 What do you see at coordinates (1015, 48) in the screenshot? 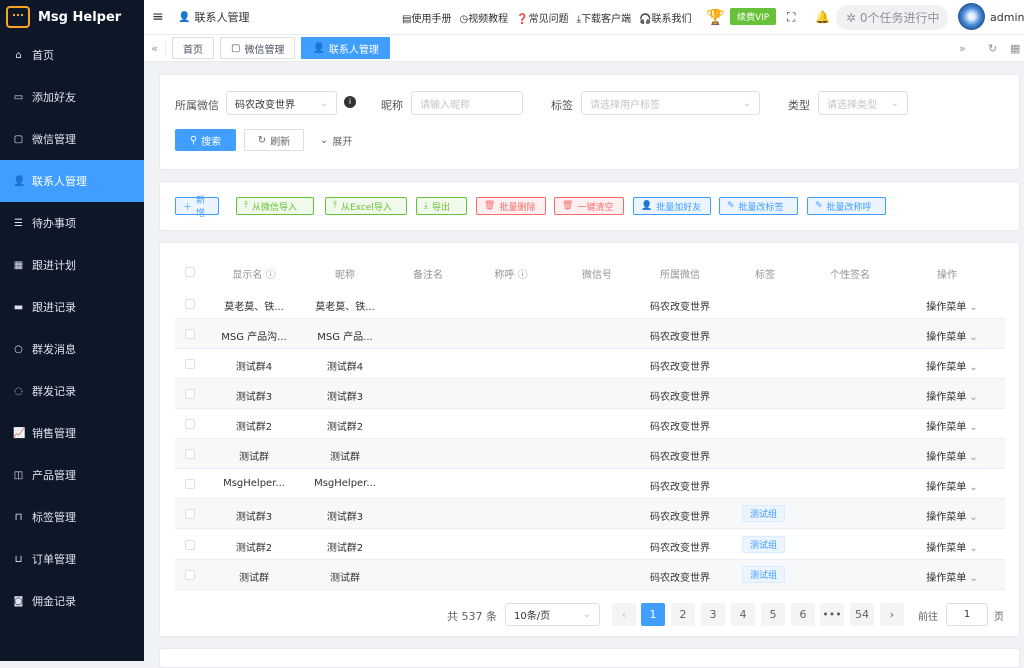
I see `grid-icon: ▦` at bounding box center [1015, 48].